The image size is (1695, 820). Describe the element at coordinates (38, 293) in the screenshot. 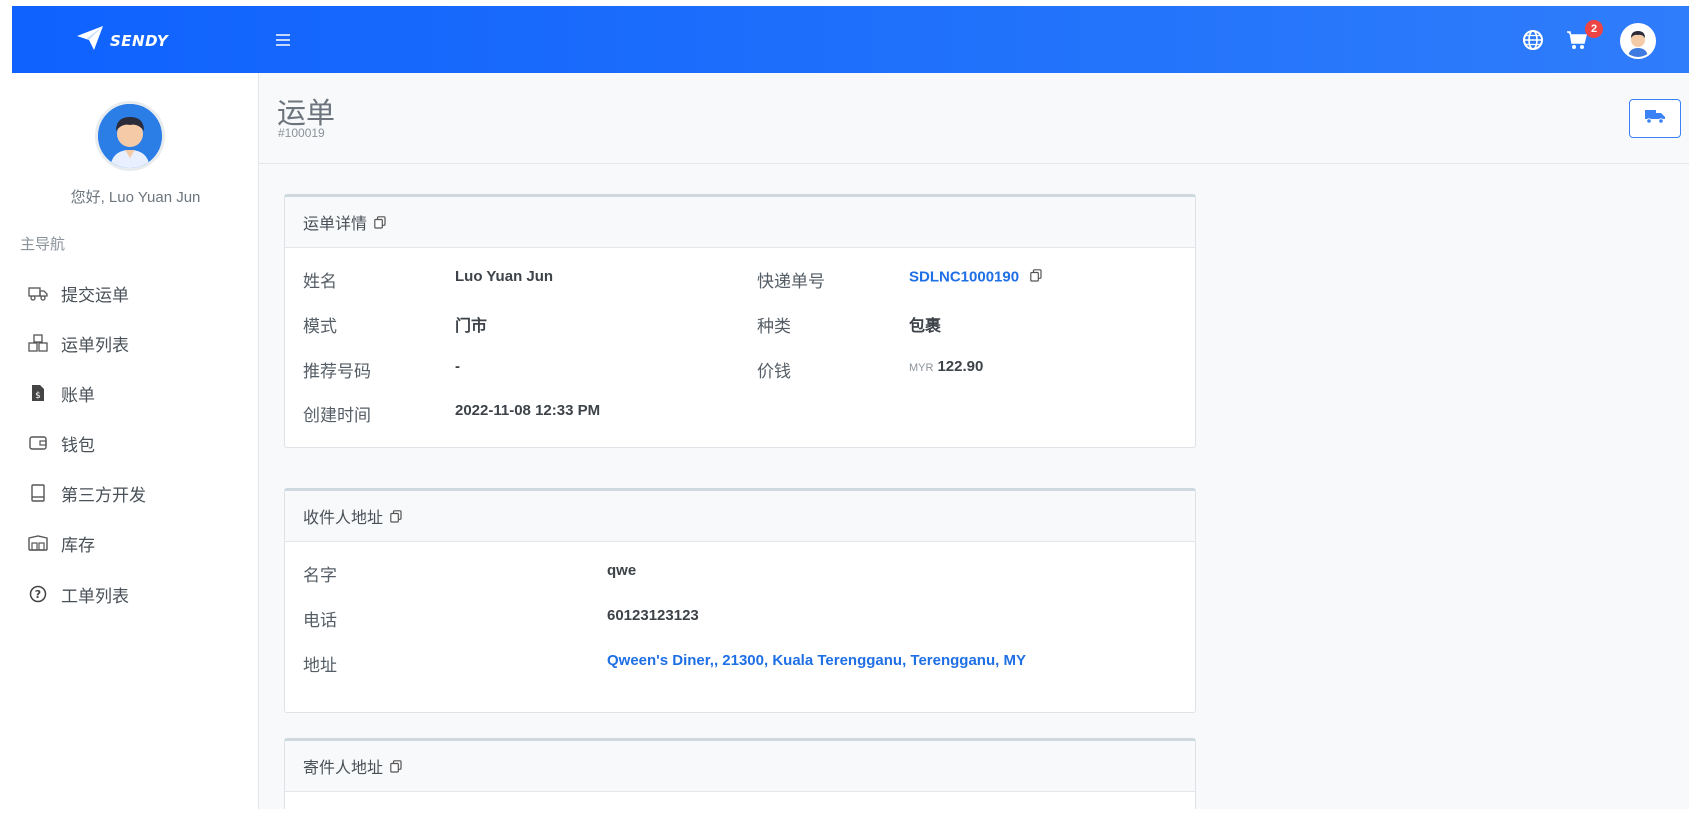

I see `truck-icon` at that location.